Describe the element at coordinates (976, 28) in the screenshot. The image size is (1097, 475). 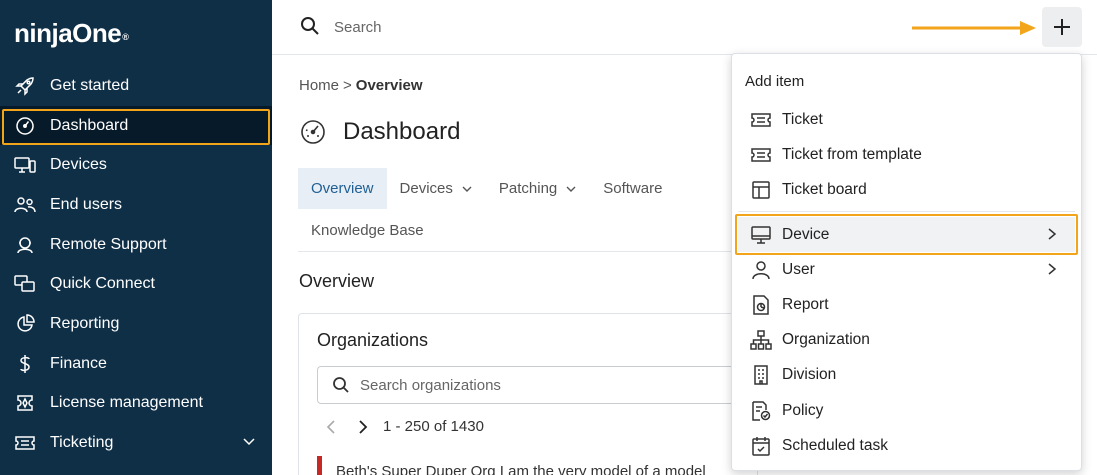
I see `arrow-annotation-icon` at that location.